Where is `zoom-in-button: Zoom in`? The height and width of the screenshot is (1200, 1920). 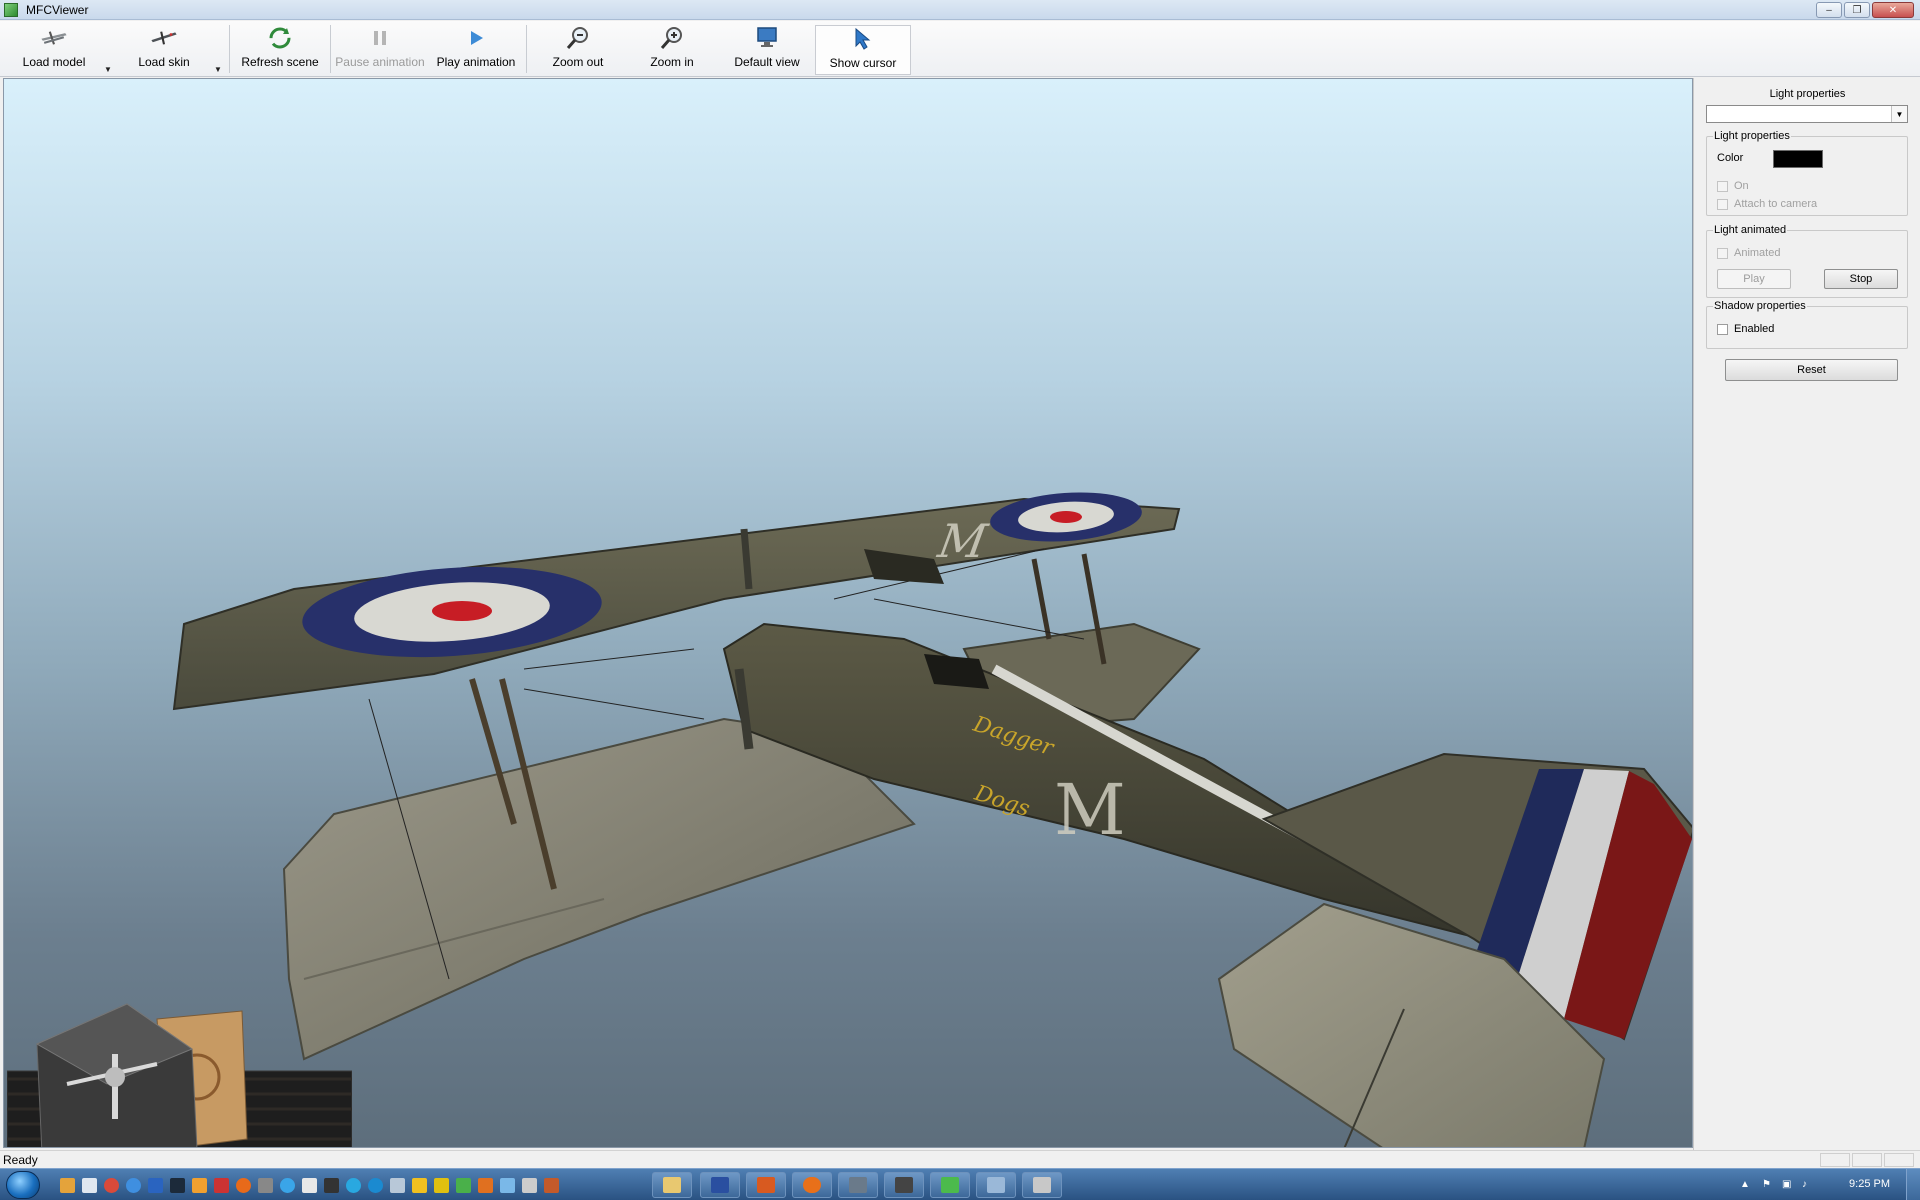 zoom-in-button: Zoom in is located at coordinates (672, 50).